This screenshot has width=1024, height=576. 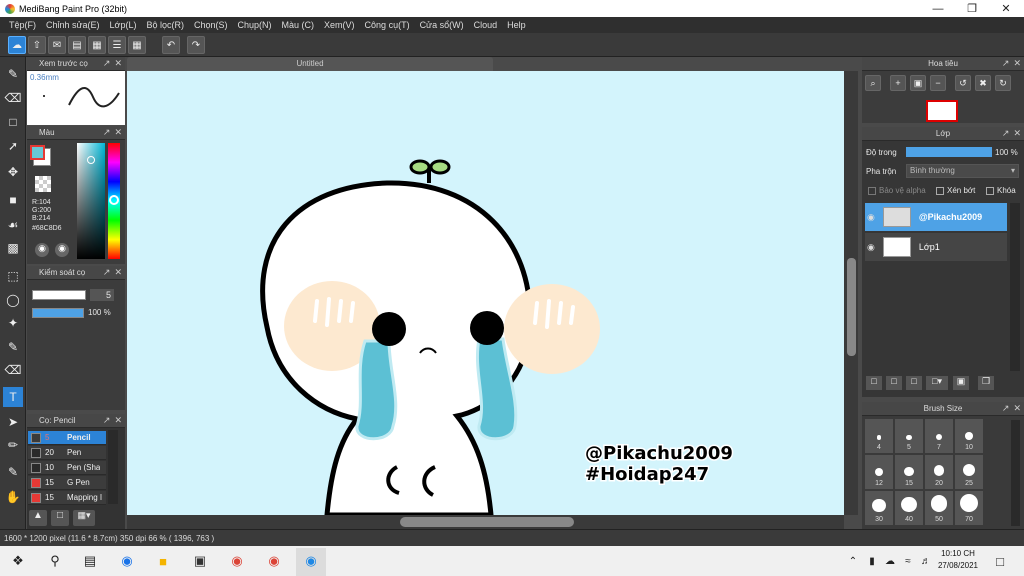 What do you see at coordinates (1003, 83) in the screenshot?
I see `rotate-right-icon: ↻` at bounding box center [1003, 83].